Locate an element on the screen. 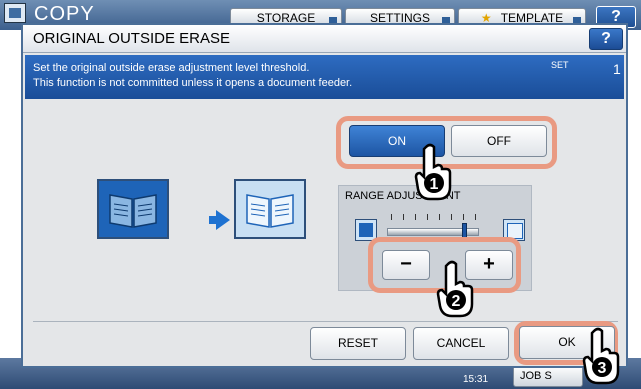 The height and width of the screenshot is (389, 641). reset-button: RESET is located at coordinates (358, 343).